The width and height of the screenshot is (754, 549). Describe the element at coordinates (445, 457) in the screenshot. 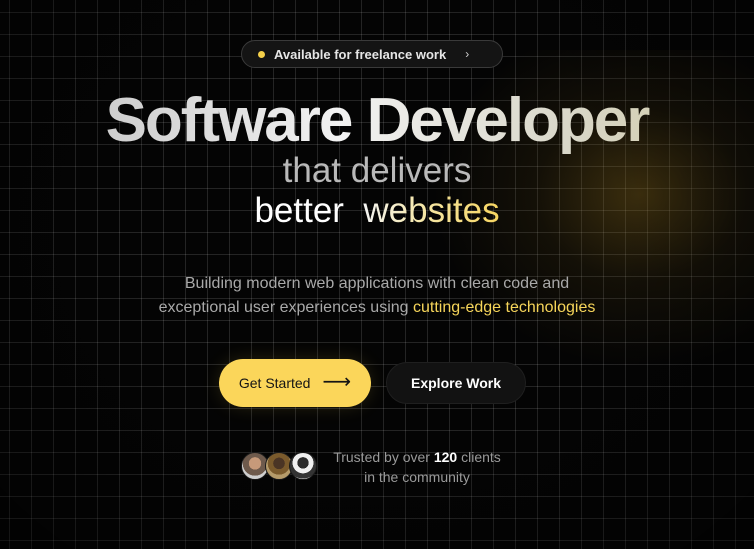

I see `client-count: 120` at that location.